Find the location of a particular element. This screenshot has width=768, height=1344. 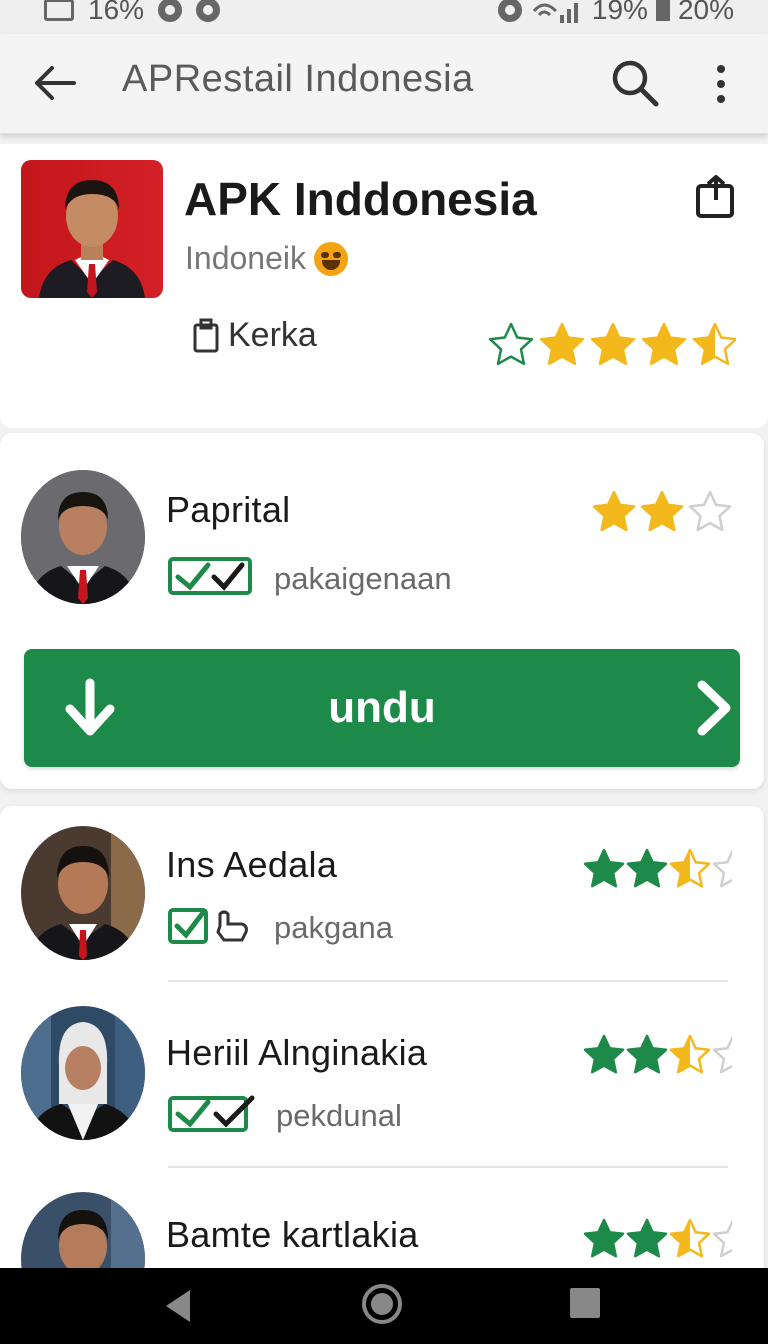

clipboard-icon is located at coordinates (206, 335).